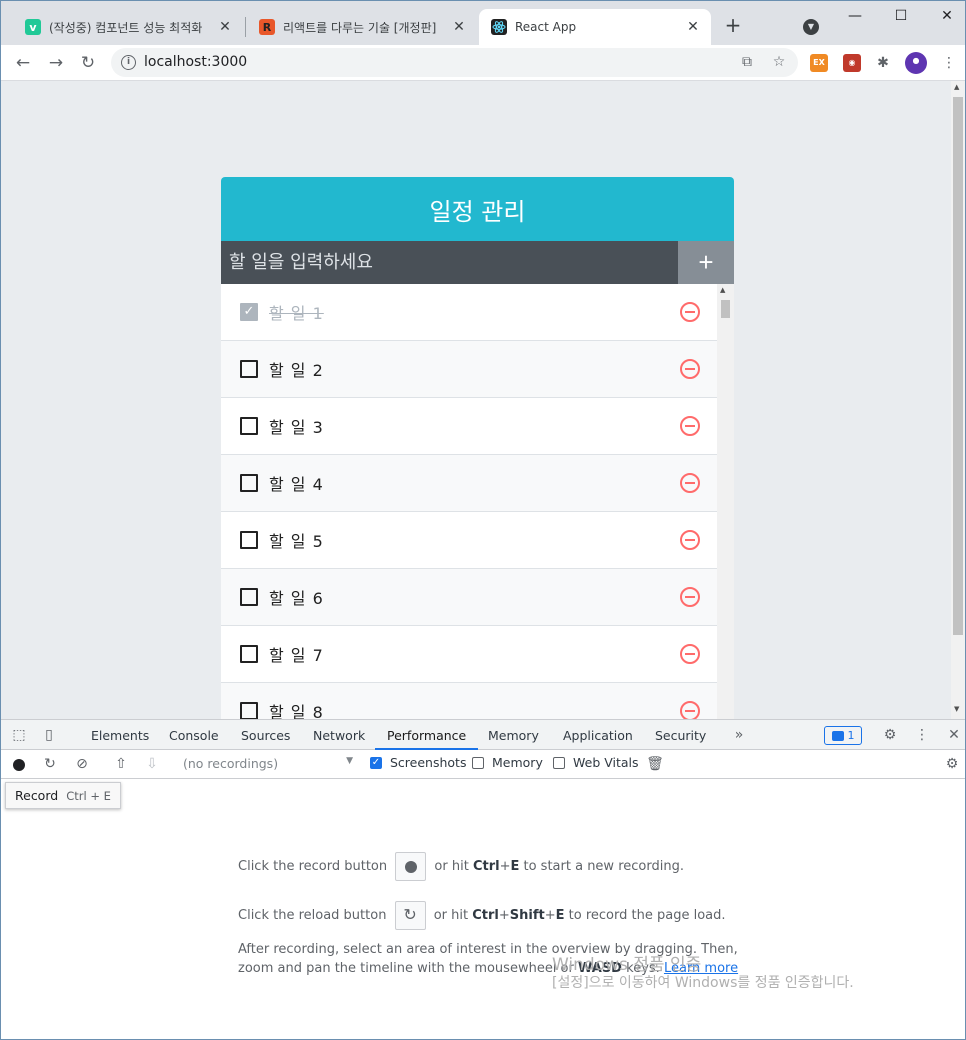  I want to click on load-profile-icon: ⇧, so click(121, 764).